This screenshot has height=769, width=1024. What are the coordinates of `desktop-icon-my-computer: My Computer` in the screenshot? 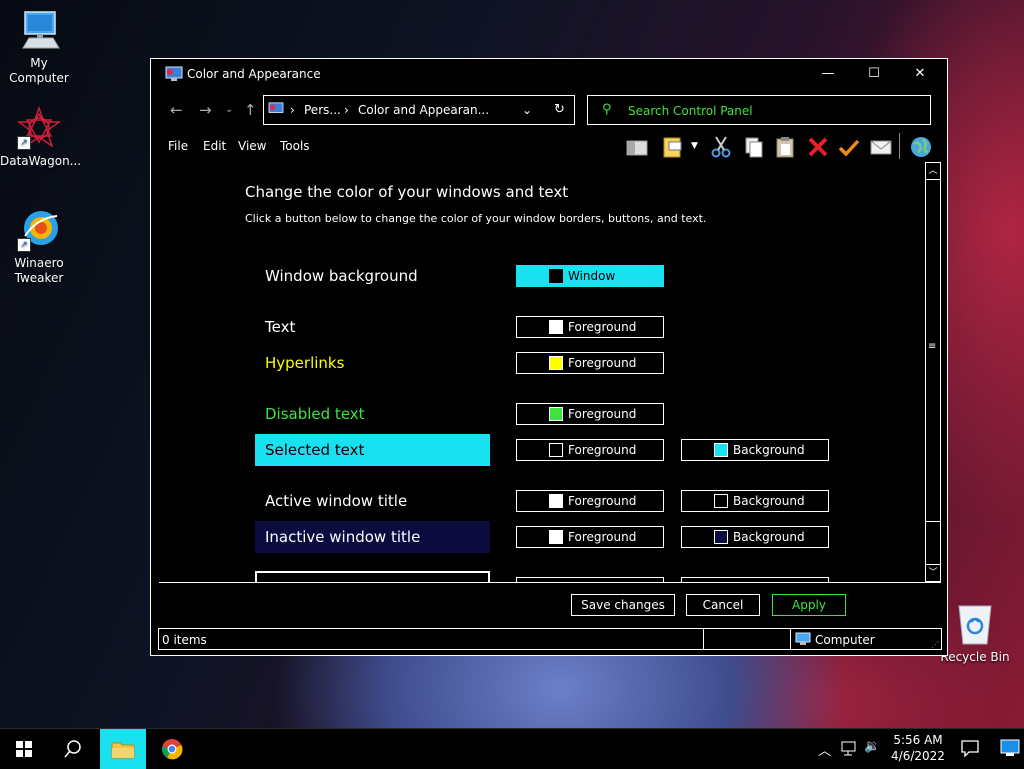 It's located at (39, 47).